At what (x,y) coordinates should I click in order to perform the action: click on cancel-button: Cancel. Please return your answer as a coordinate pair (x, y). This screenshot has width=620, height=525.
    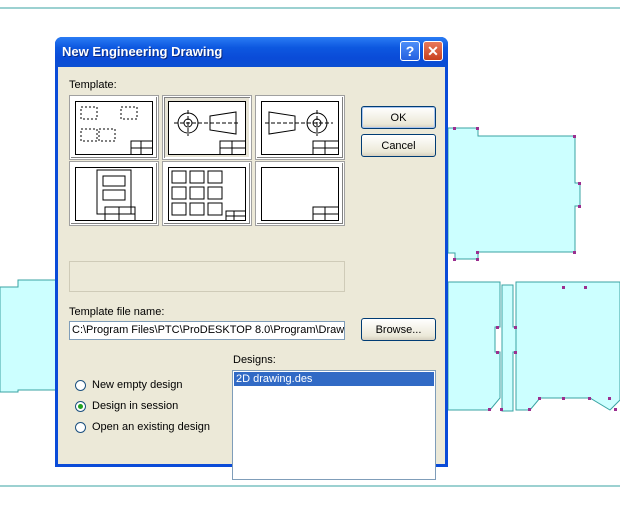
    Looking at the image, I should click on (398, 145).